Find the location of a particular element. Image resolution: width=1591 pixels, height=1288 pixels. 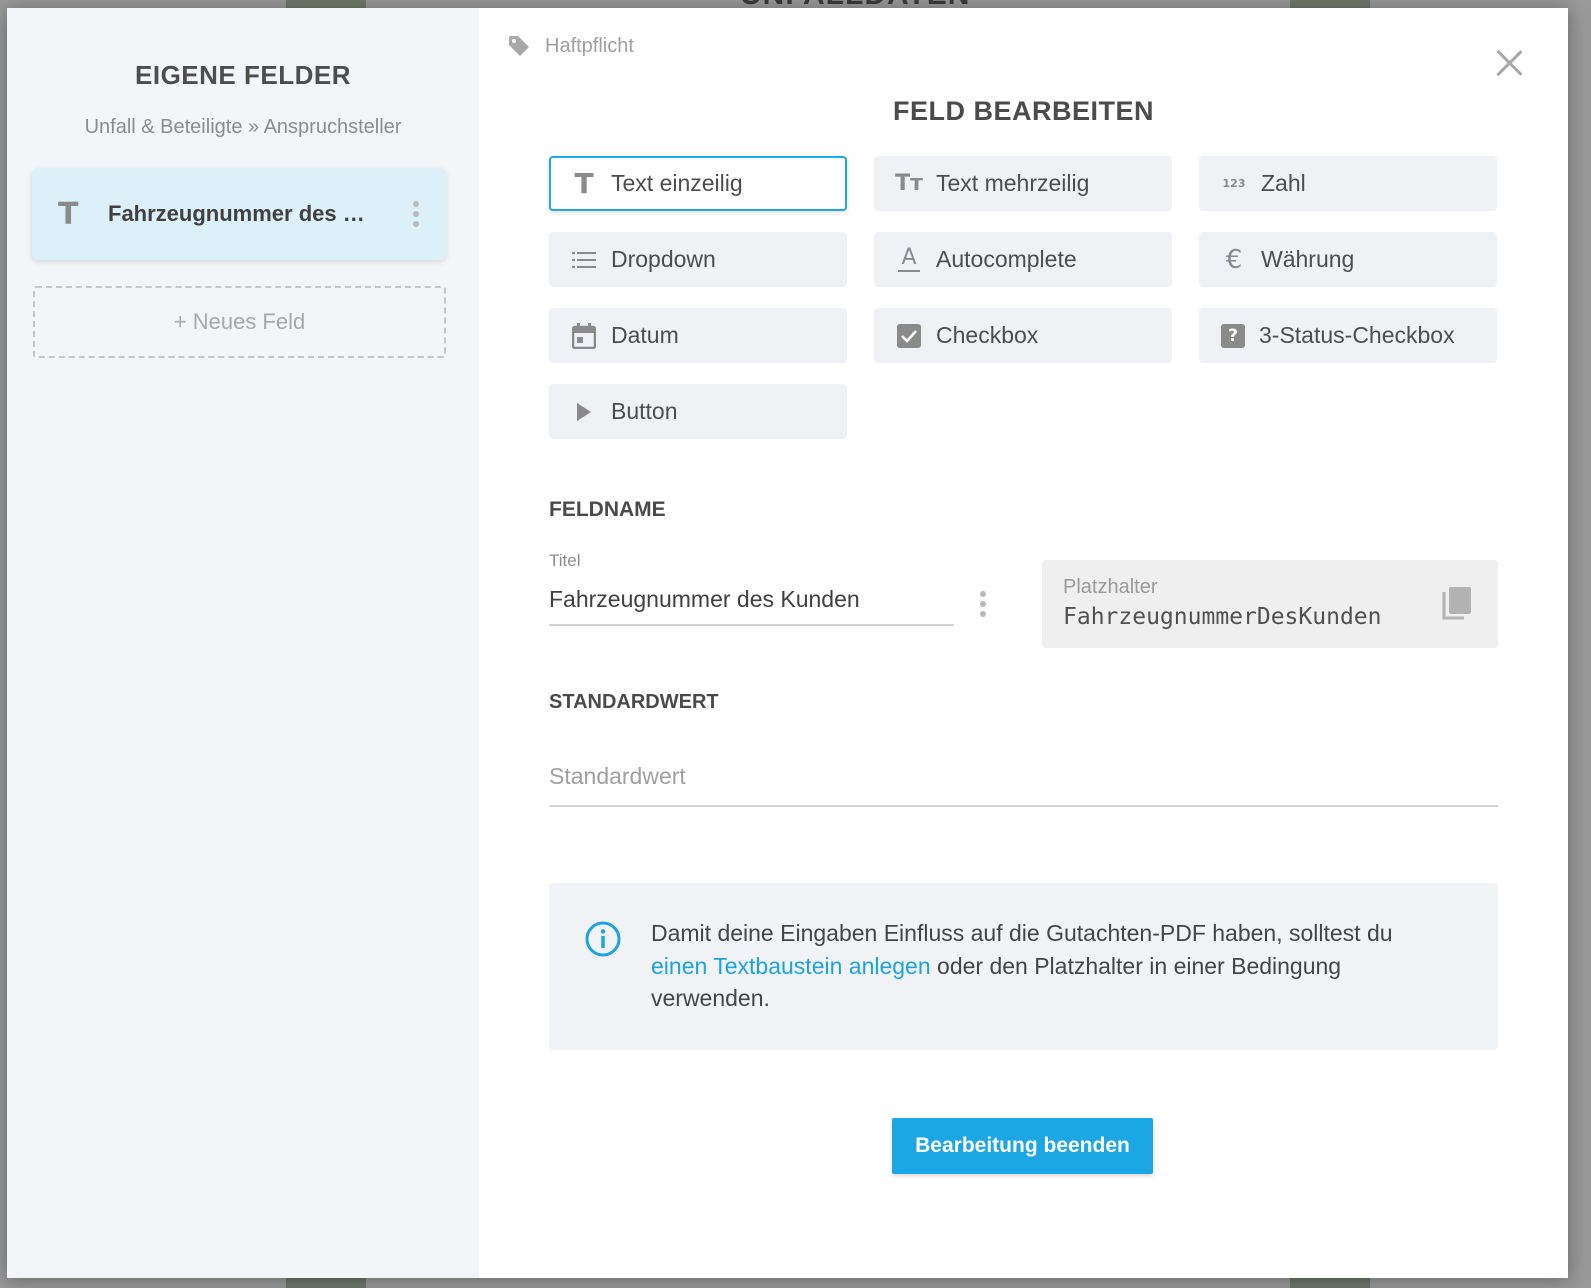

breadcrumb: Haftpflicht is located at coordinates (570, 46).